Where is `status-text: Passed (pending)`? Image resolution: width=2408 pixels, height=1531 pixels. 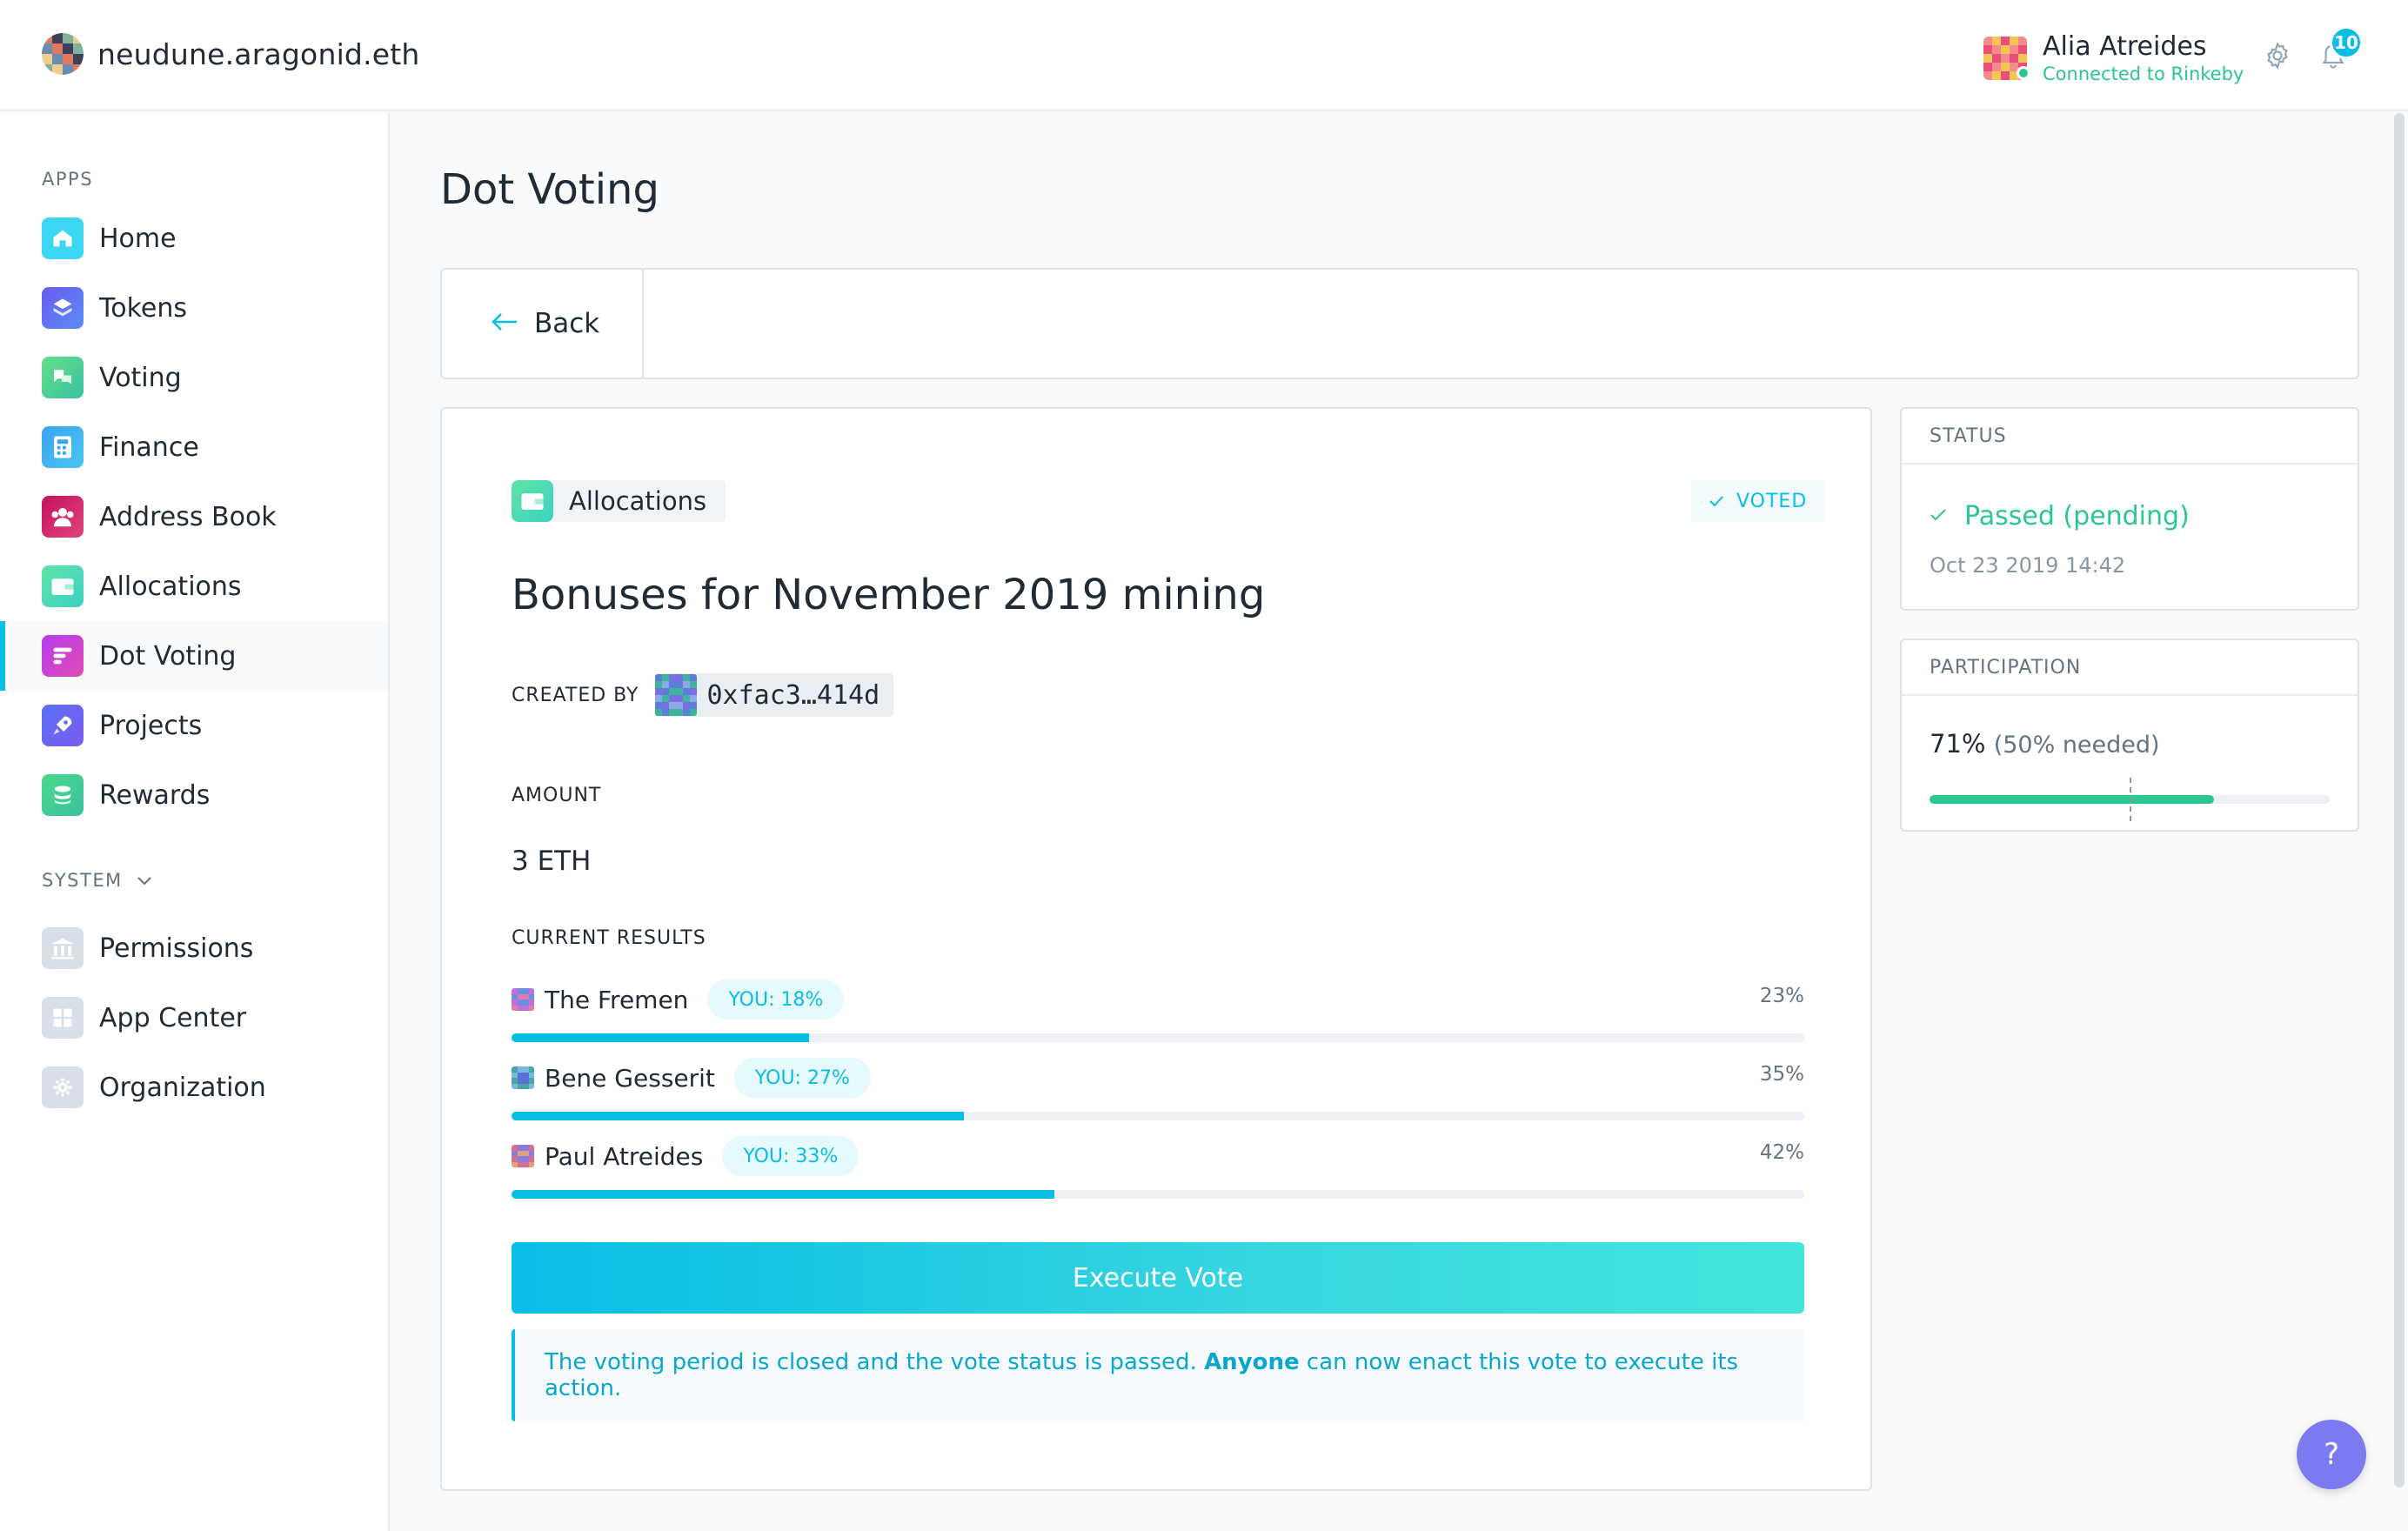 status-text: Passed (pending) is located at coordinates (2077, 516).